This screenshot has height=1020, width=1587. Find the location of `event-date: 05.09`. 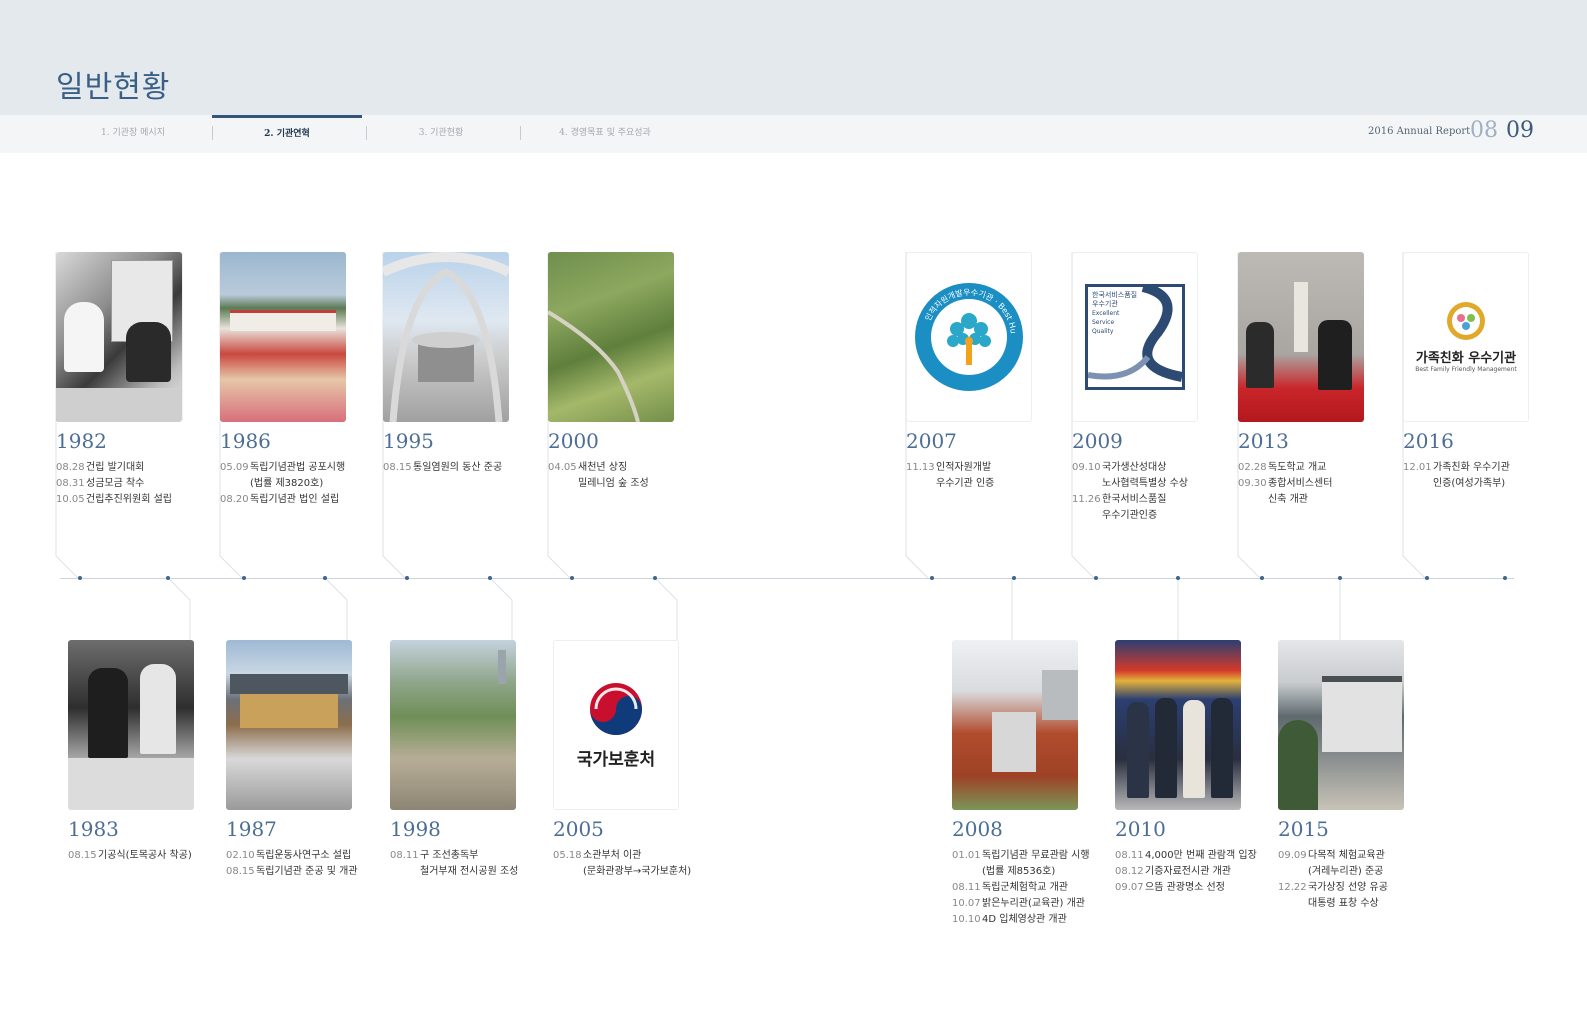

event-date: 05.09 is located at coordinates (234, 467).